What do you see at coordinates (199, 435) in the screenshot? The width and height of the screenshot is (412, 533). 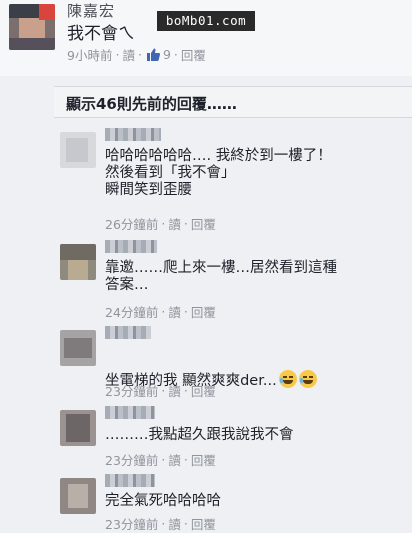 I see `reply-text: ………我點超久跟我說我不會` at bounding box center [199, 435].